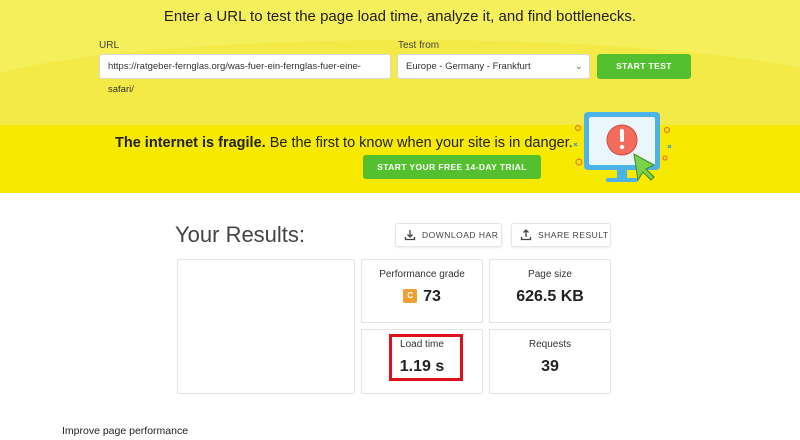 This screenshot has width=800, height=440. I want to click on test-from-select: Europe - Germany - Frankfurt ⌄, so click(493, 66).